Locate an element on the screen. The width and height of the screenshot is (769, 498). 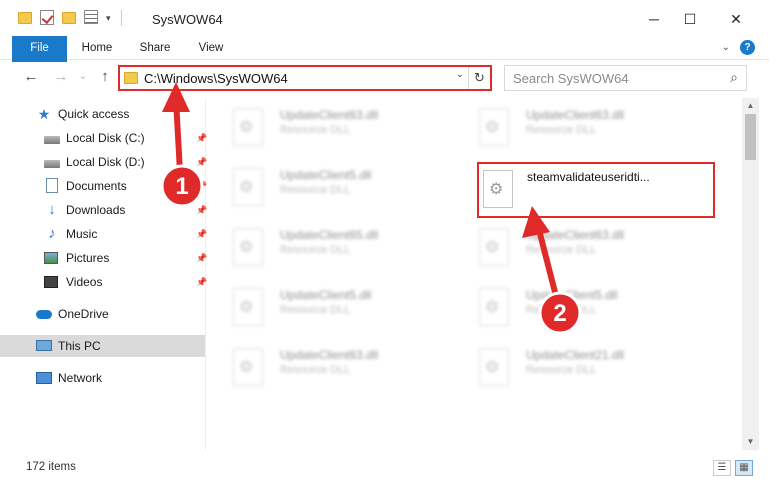
file-item: UpdateClient21.dll Resource DLL is located at coordinates (568, 367).